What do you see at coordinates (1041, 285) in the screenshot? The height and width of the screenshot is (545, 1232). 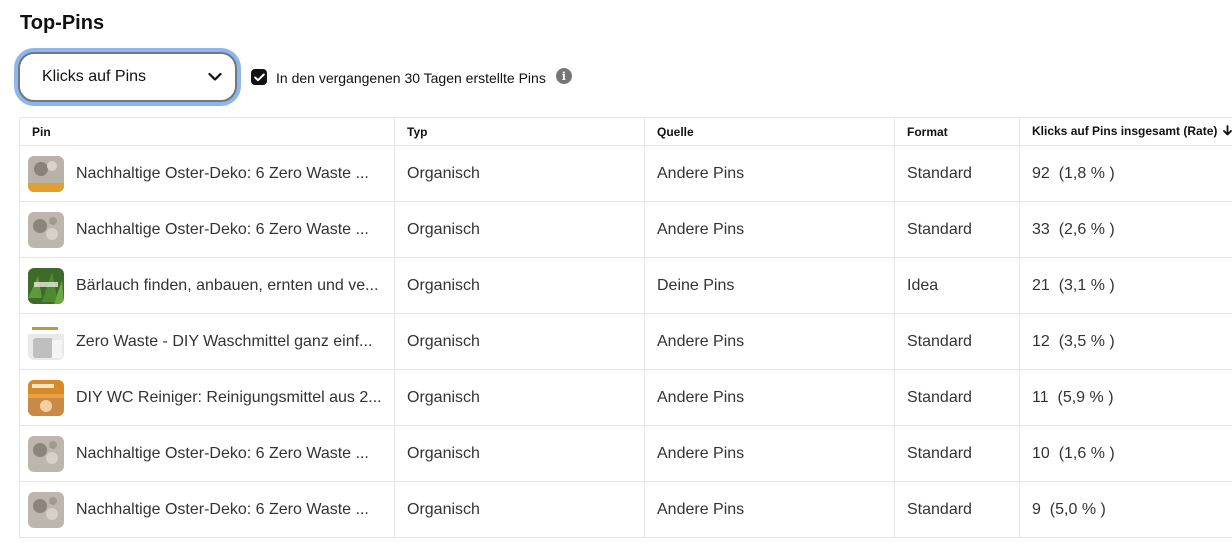 I see `clicks-value: 21` at bounding box center [1041, 285].